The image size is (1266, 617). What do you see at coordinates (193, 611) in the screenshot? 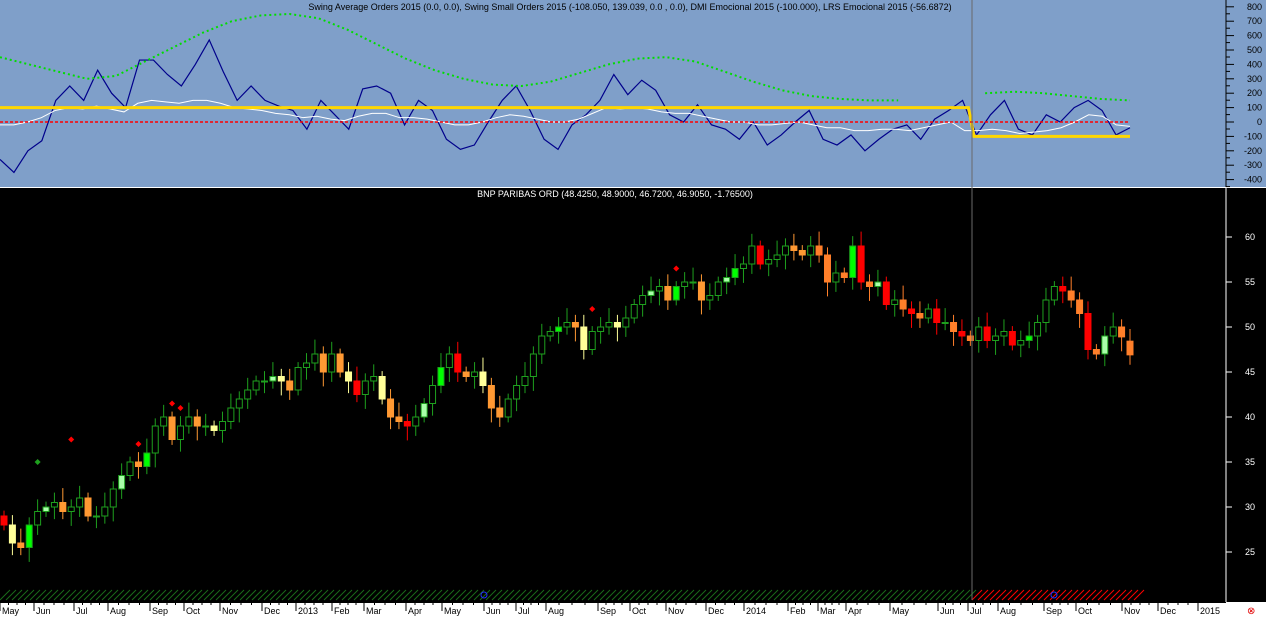
I see `x-tick-label: Oct` at bounding box center [193, 611].